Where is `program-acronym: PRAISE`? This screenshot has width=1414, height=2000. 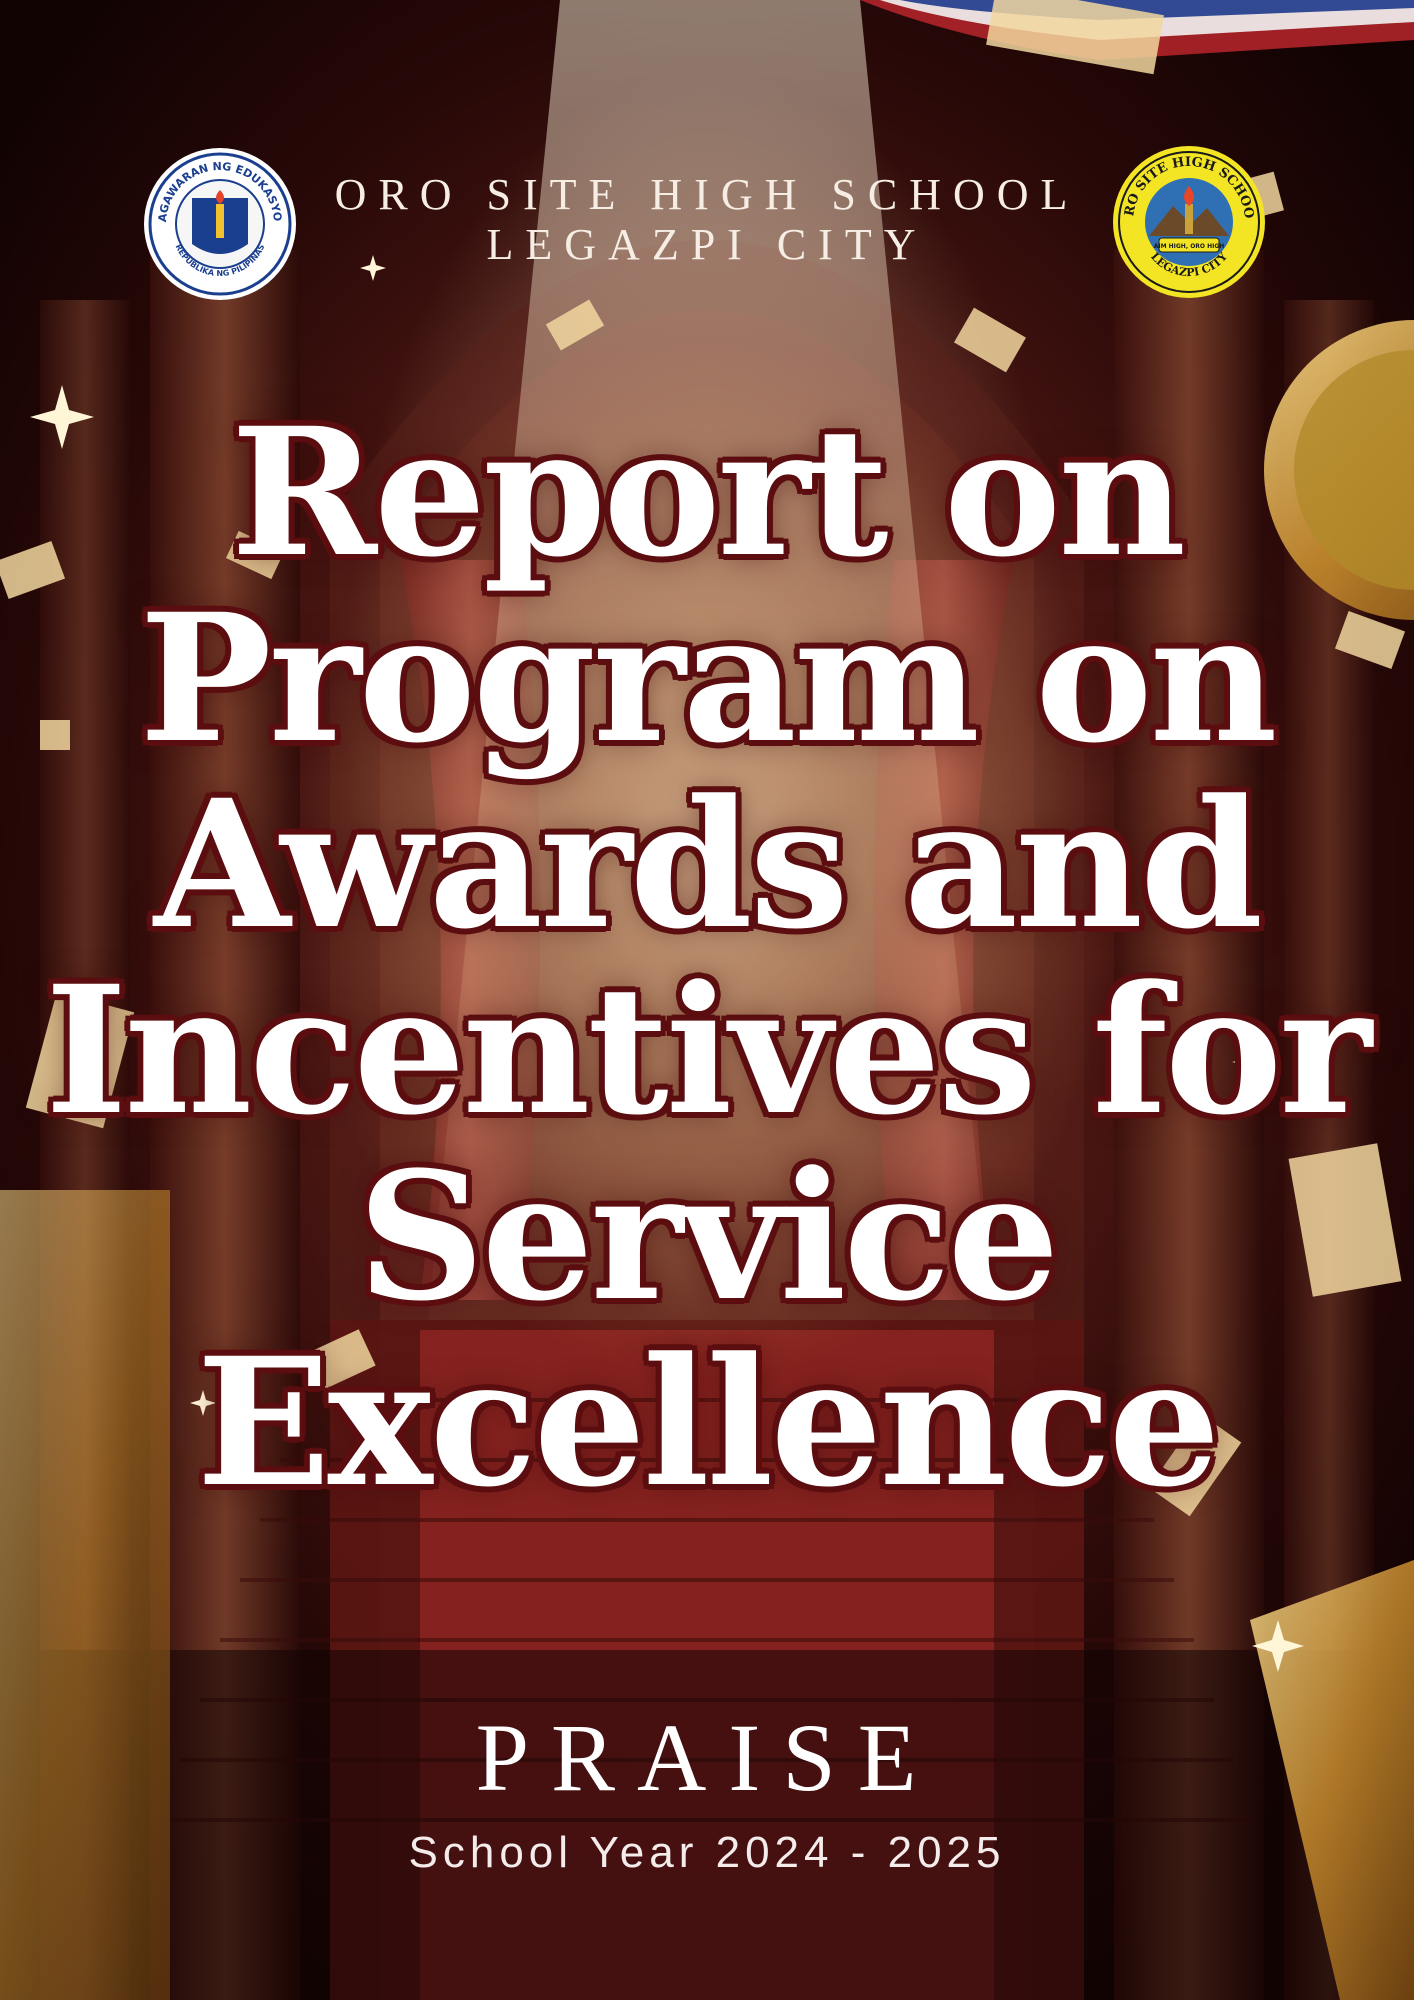
program-acronym: PRAISE is located at coordinates (707, 1757).